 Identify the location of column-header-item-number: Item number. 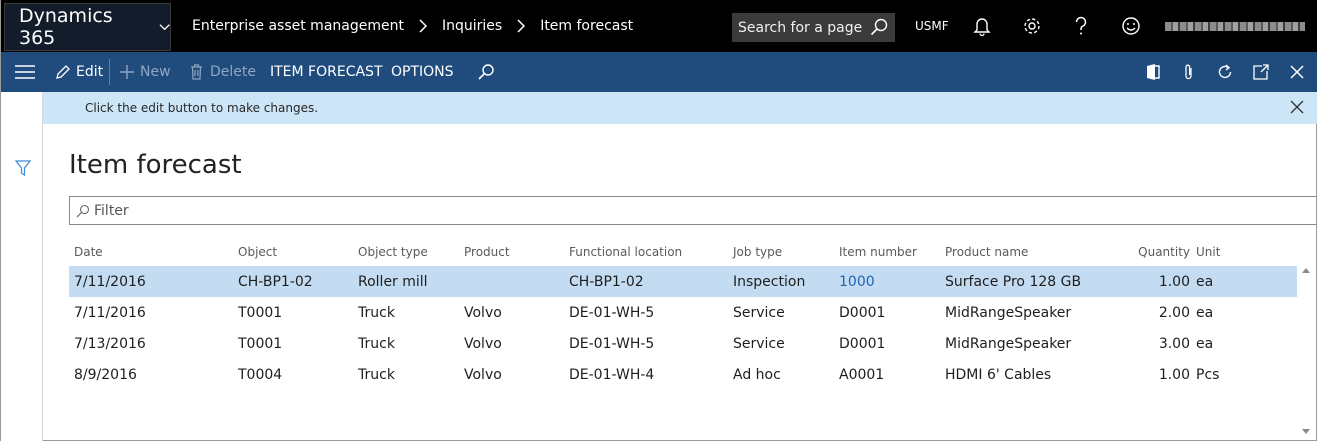
(878, 252).